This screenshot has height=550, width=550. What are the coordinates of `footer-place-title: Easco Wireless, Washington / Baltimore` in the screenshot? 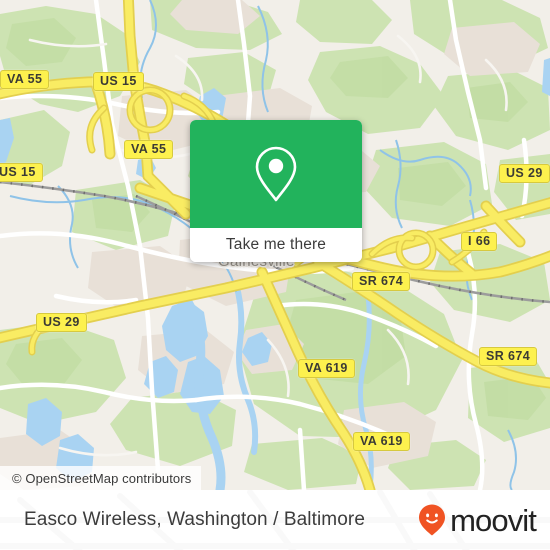 It's located at (194, 519).